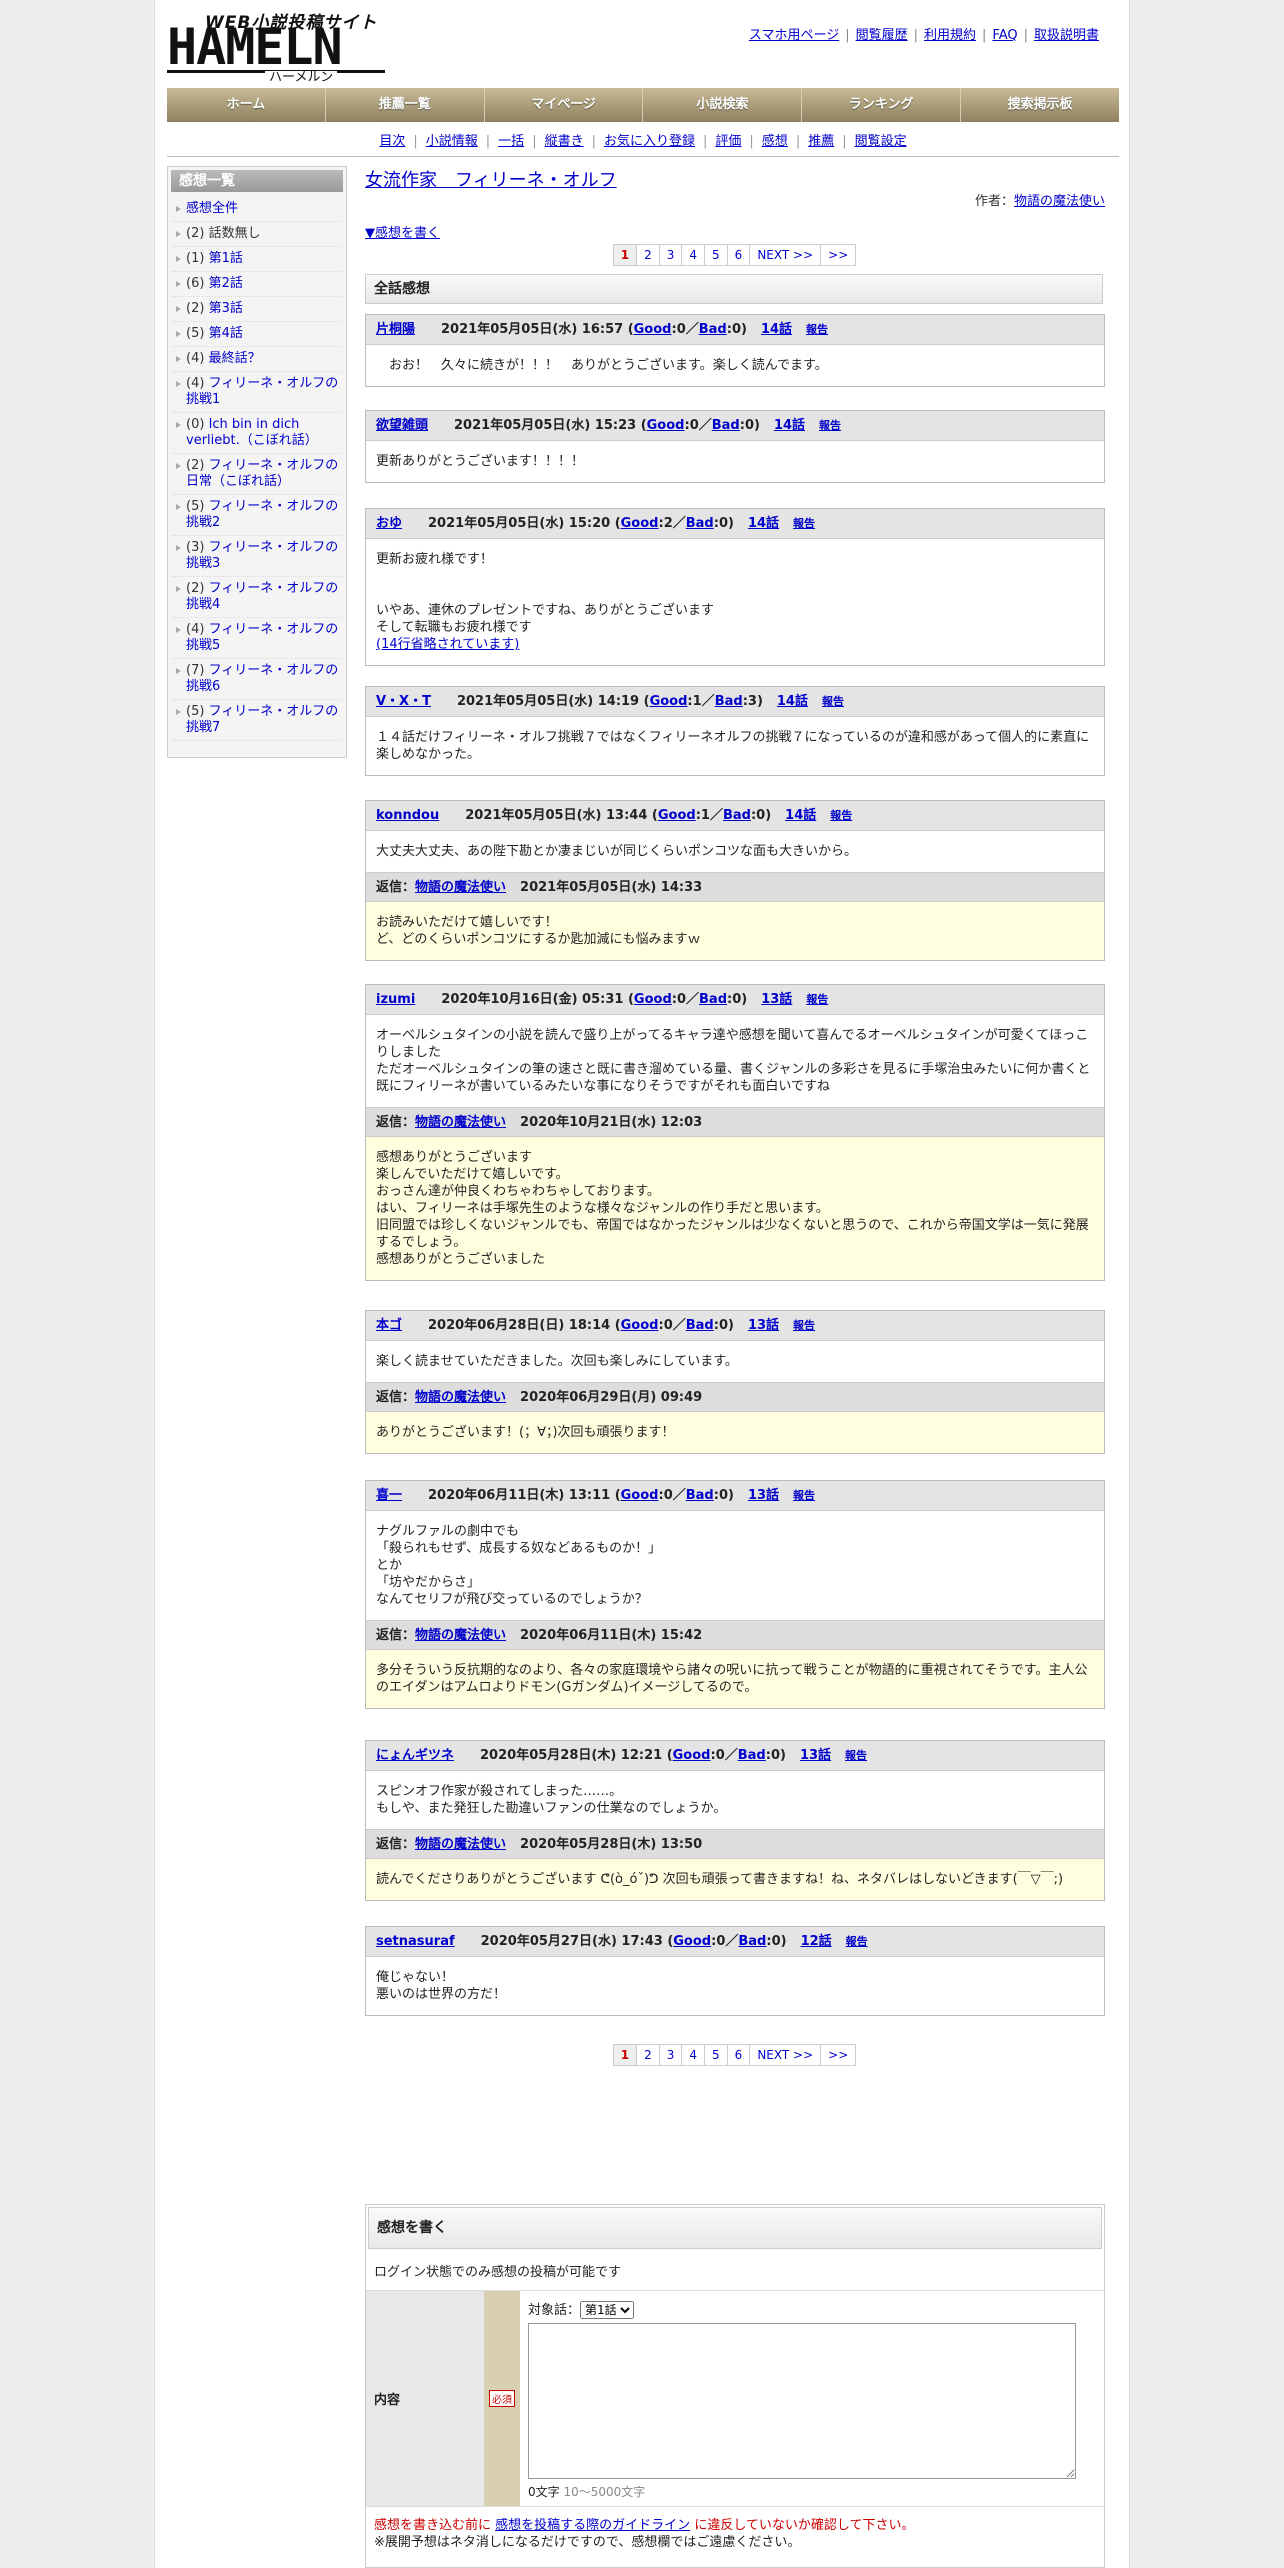  I want to click on pager-page: 5, so click(716, 255).